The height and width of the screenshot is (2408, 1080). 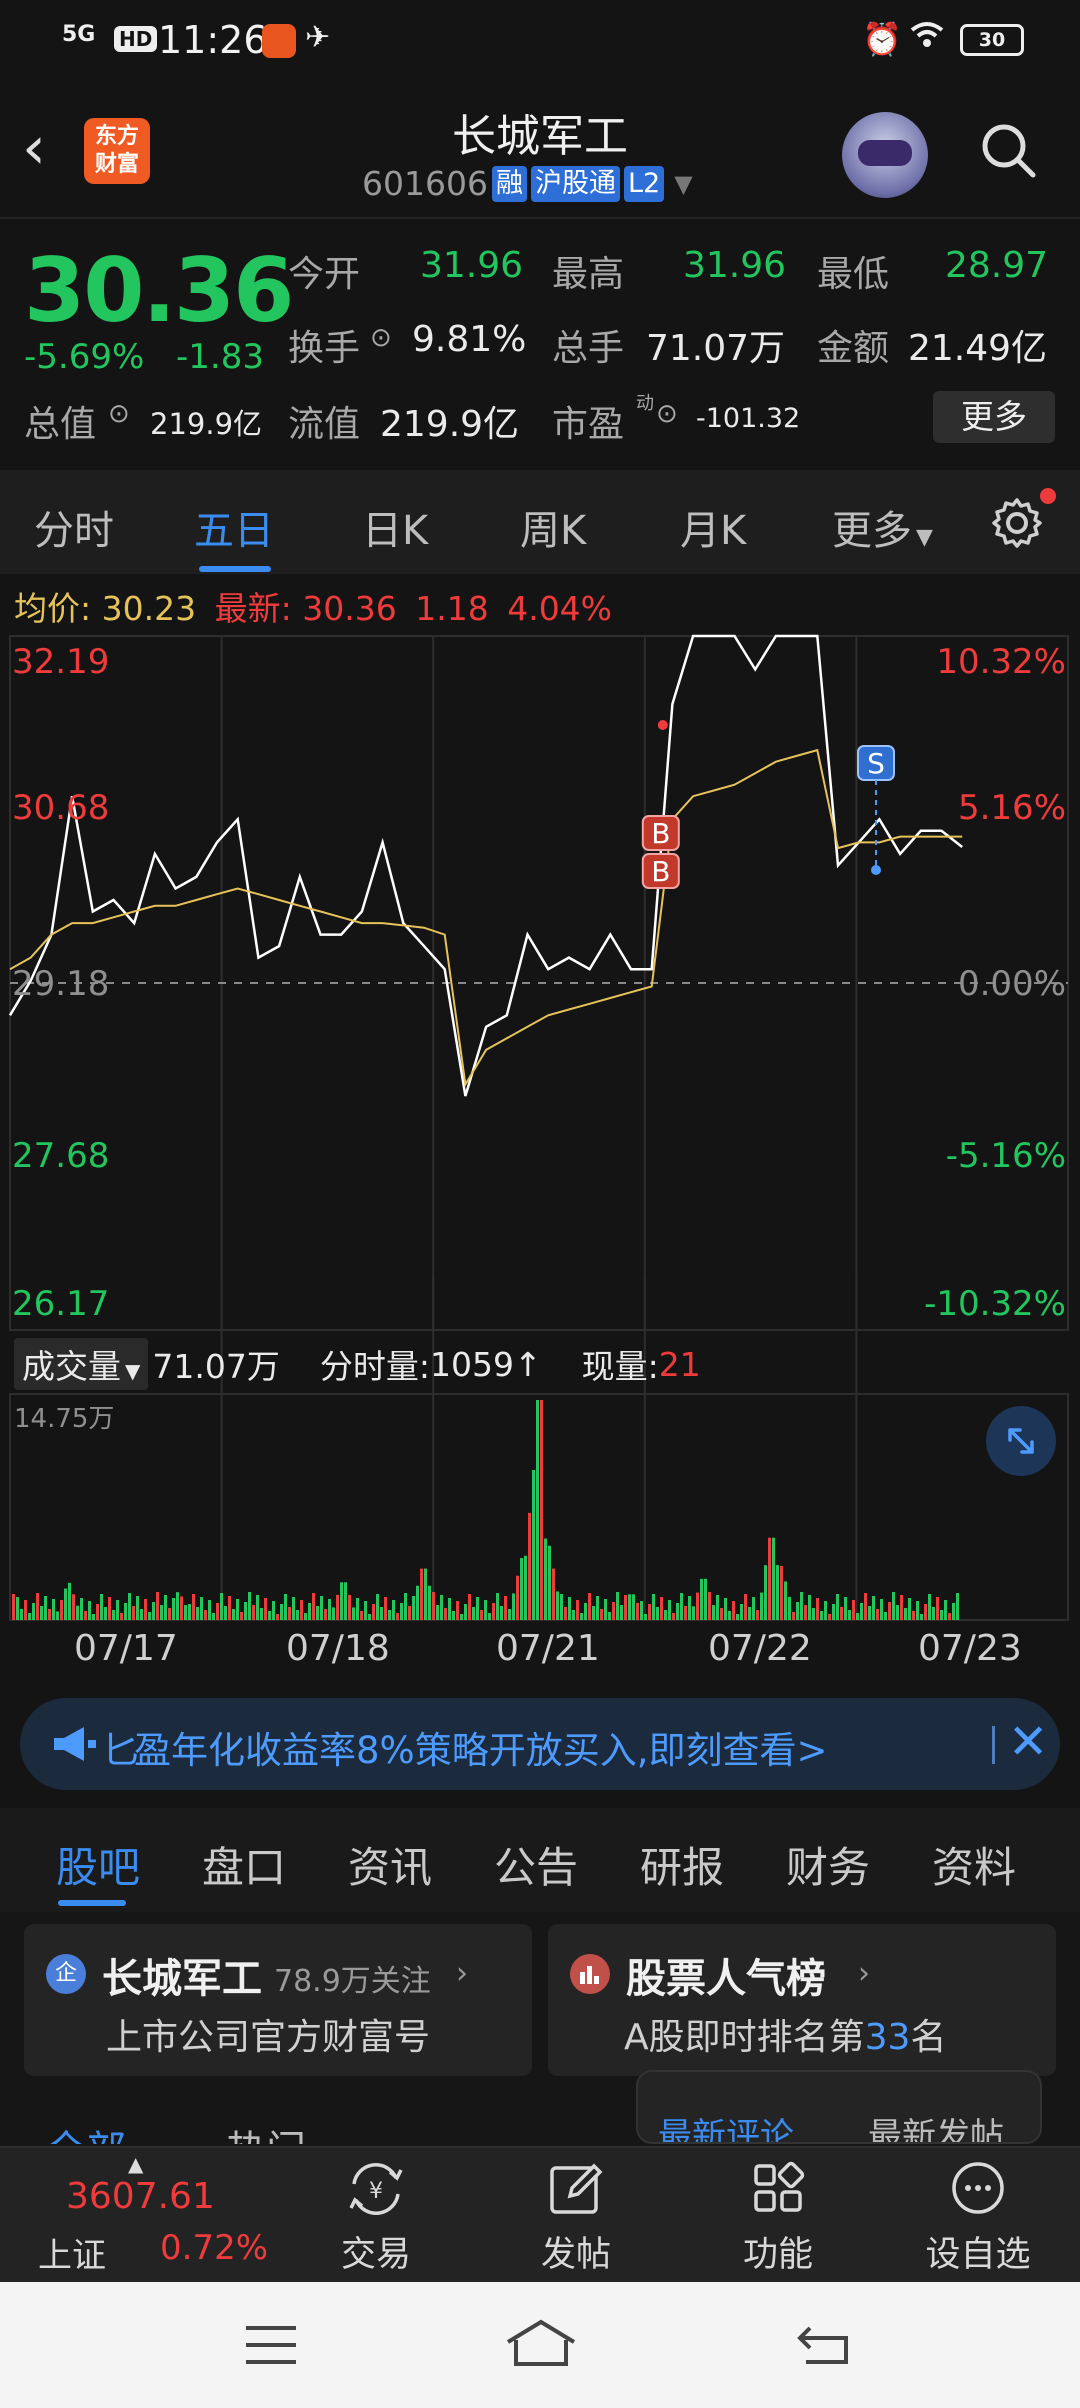 What do you see at coordinates (266, 2131) in the screenshot?
I see `tab-hot: 热门` at bounding box center [266, 2131].